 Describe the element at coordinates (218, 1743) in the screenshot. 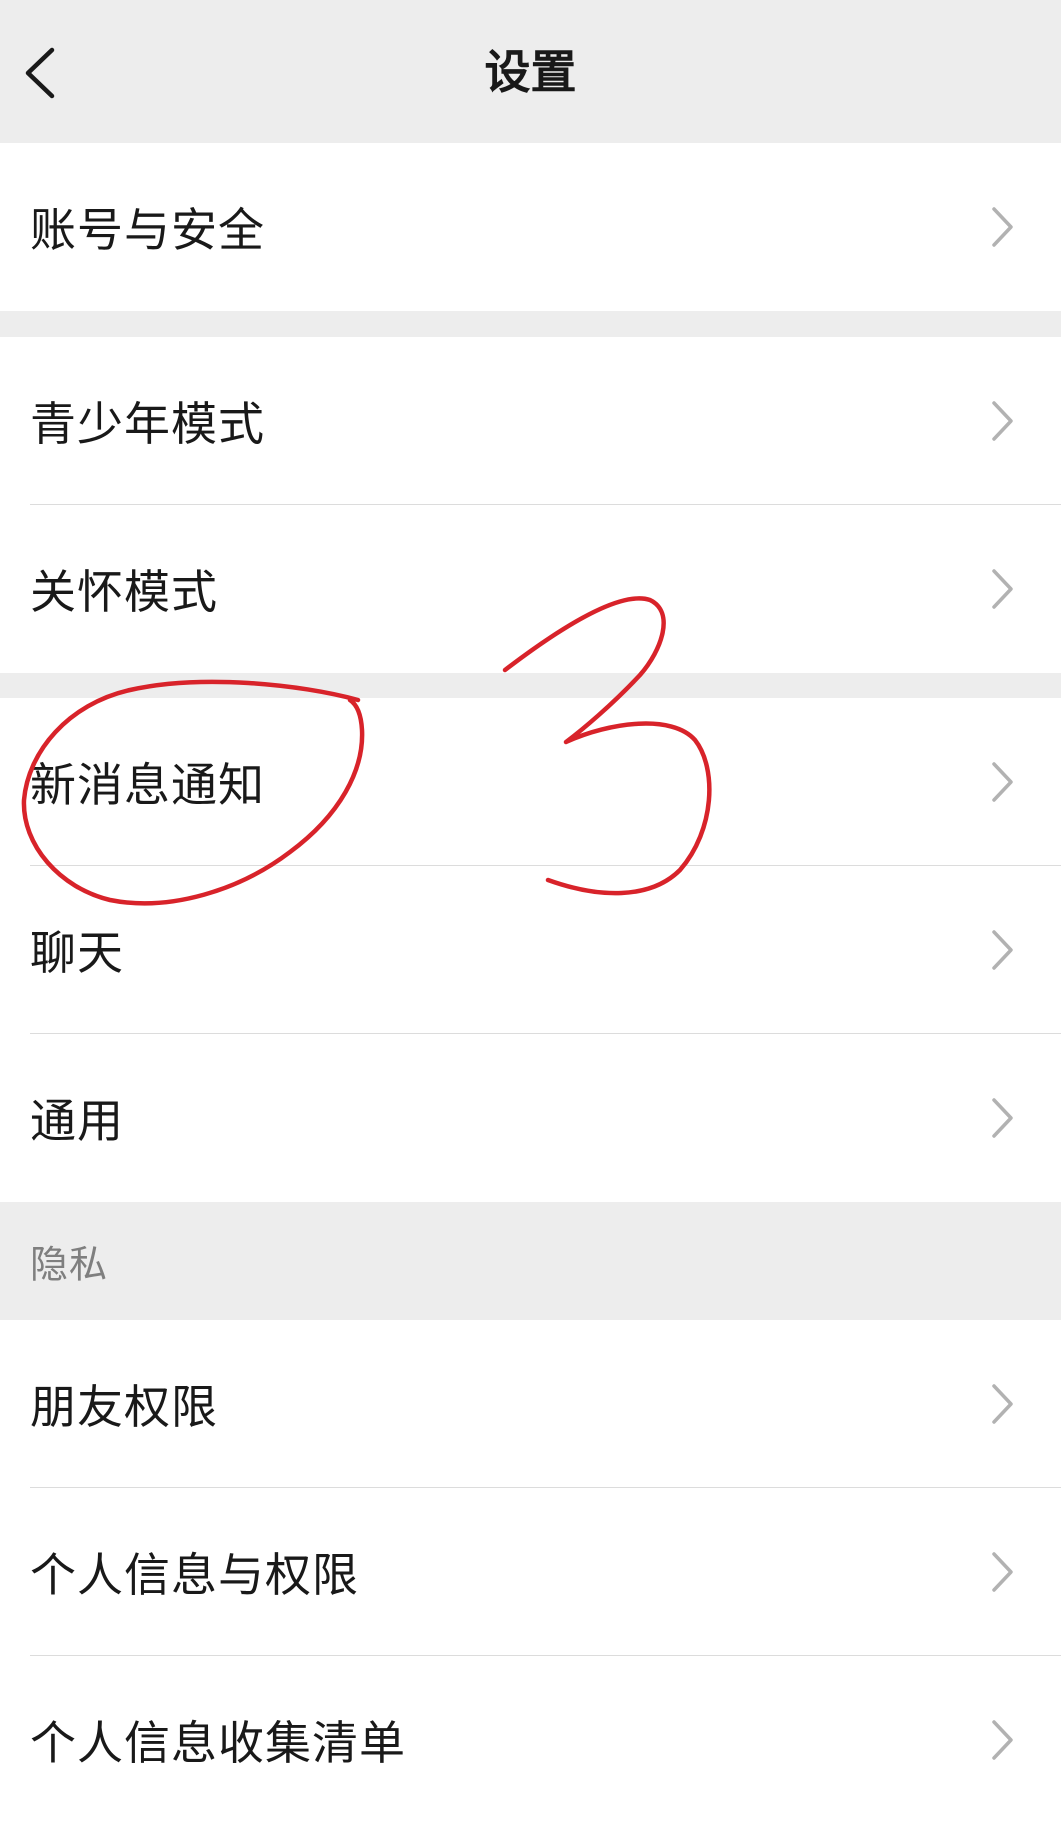

I see `settings-item-label: 个人信息收集清单` at that location.